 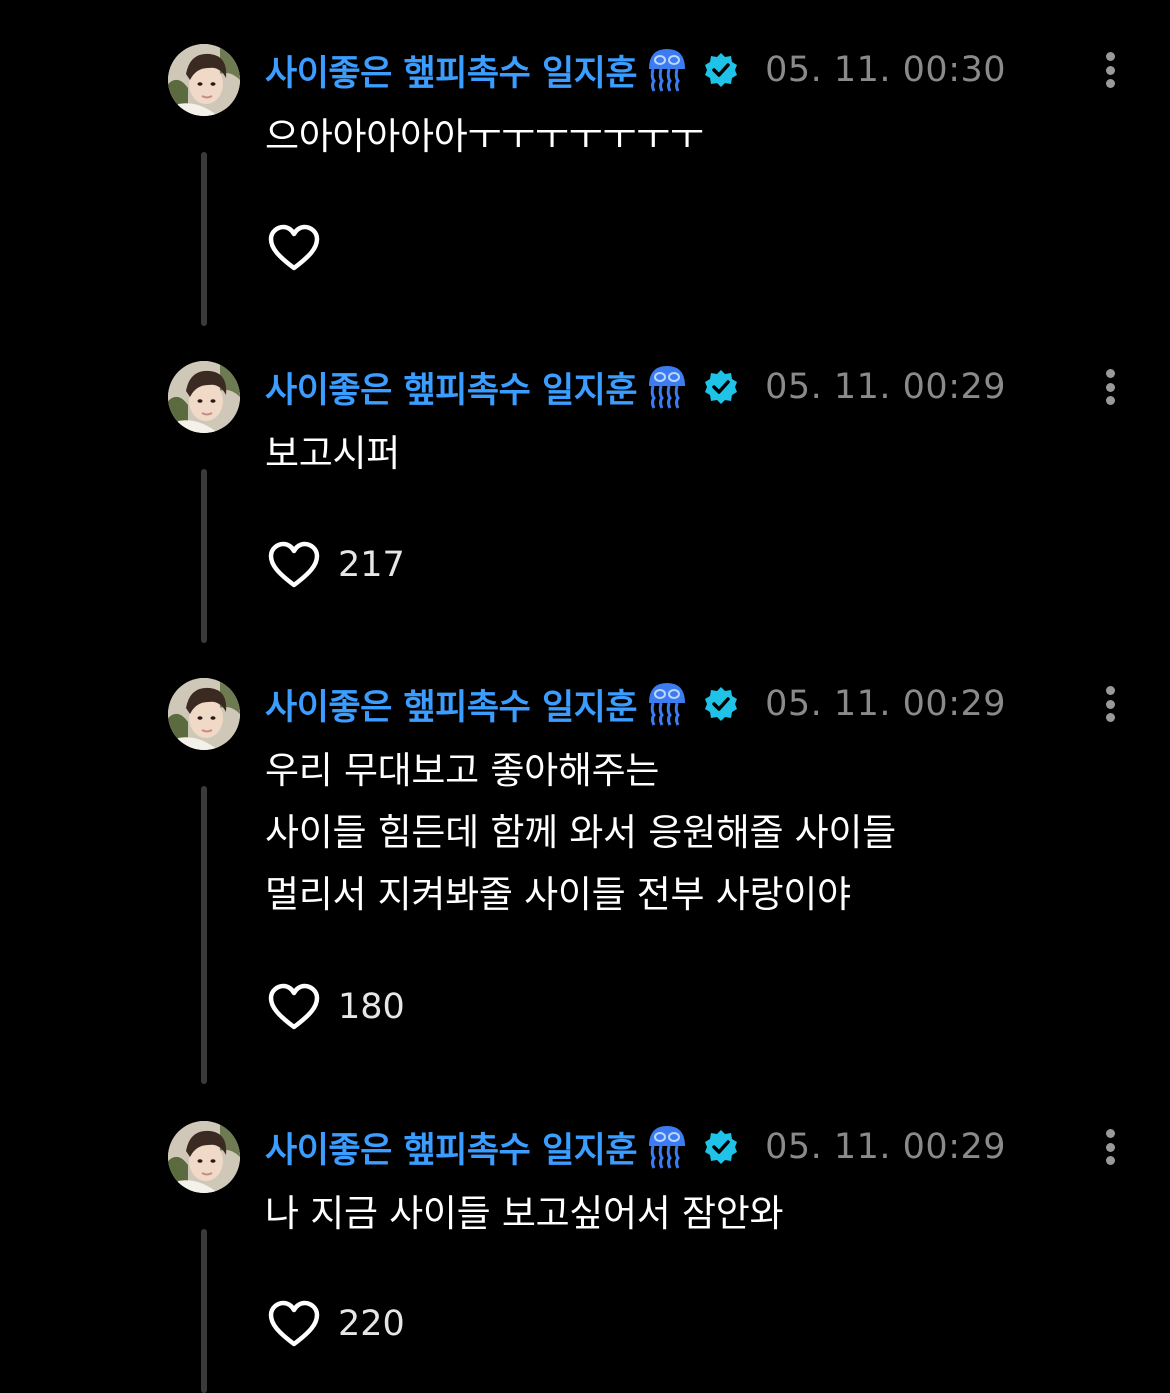 I want to click on post-text: 보고시퍼, so click(x=332, y=453).